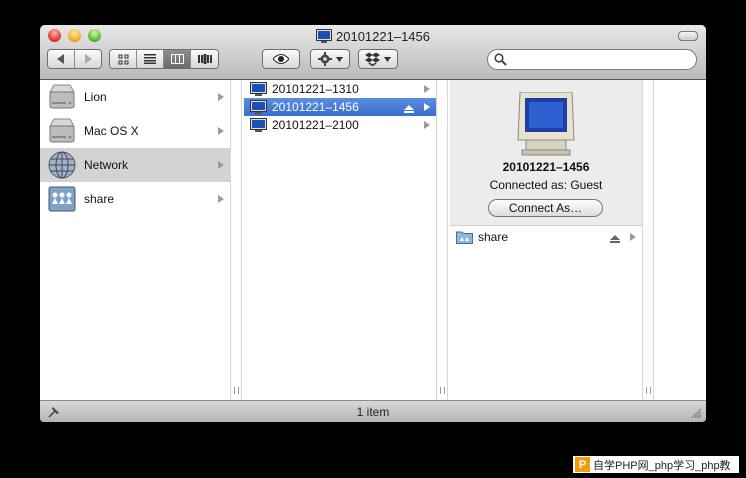 The width and height of the screenshot is (746, 478). What do you see at coordinates (500, 59) in the screenshot?
I see `search-icon` at bounding box center [500, 59].